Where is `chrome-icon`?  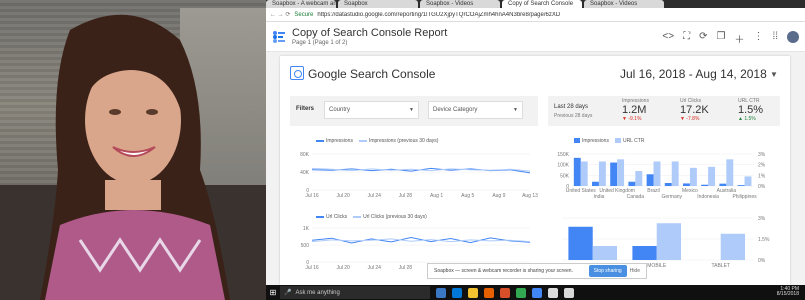
chrome-icon is located at coordinates (537, 292).